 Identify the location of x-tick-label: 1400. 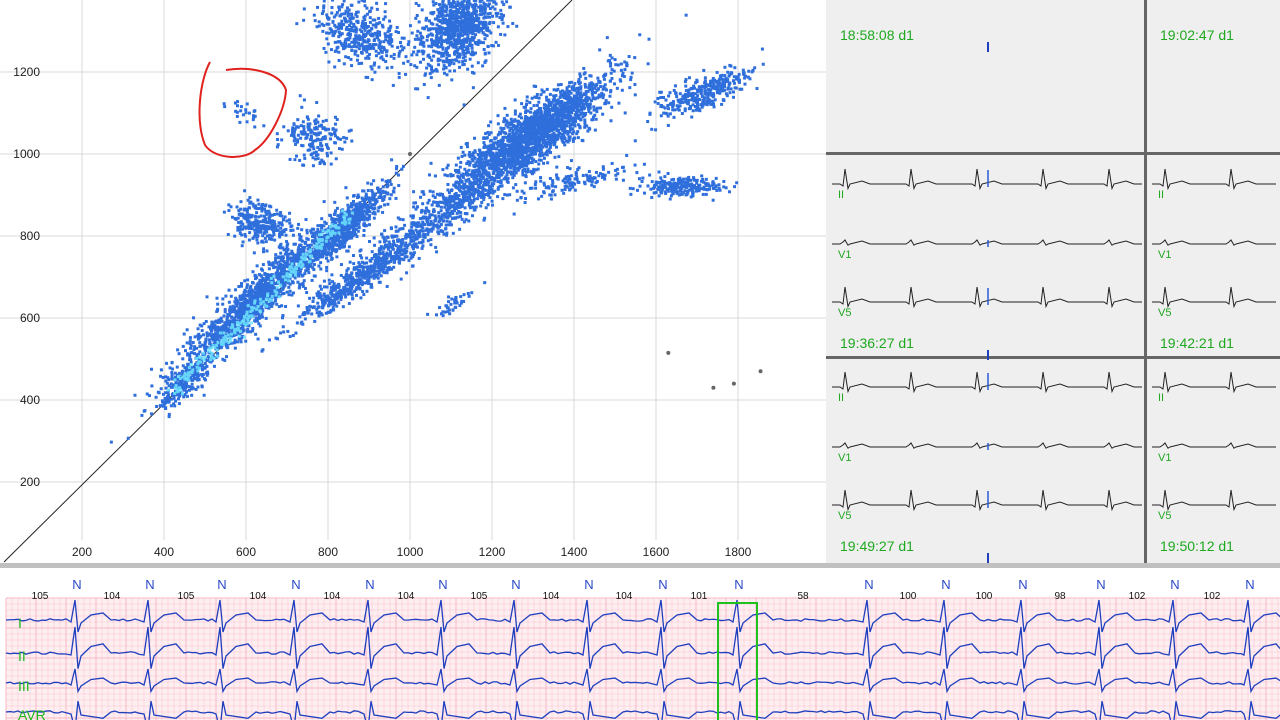
(574, 552).